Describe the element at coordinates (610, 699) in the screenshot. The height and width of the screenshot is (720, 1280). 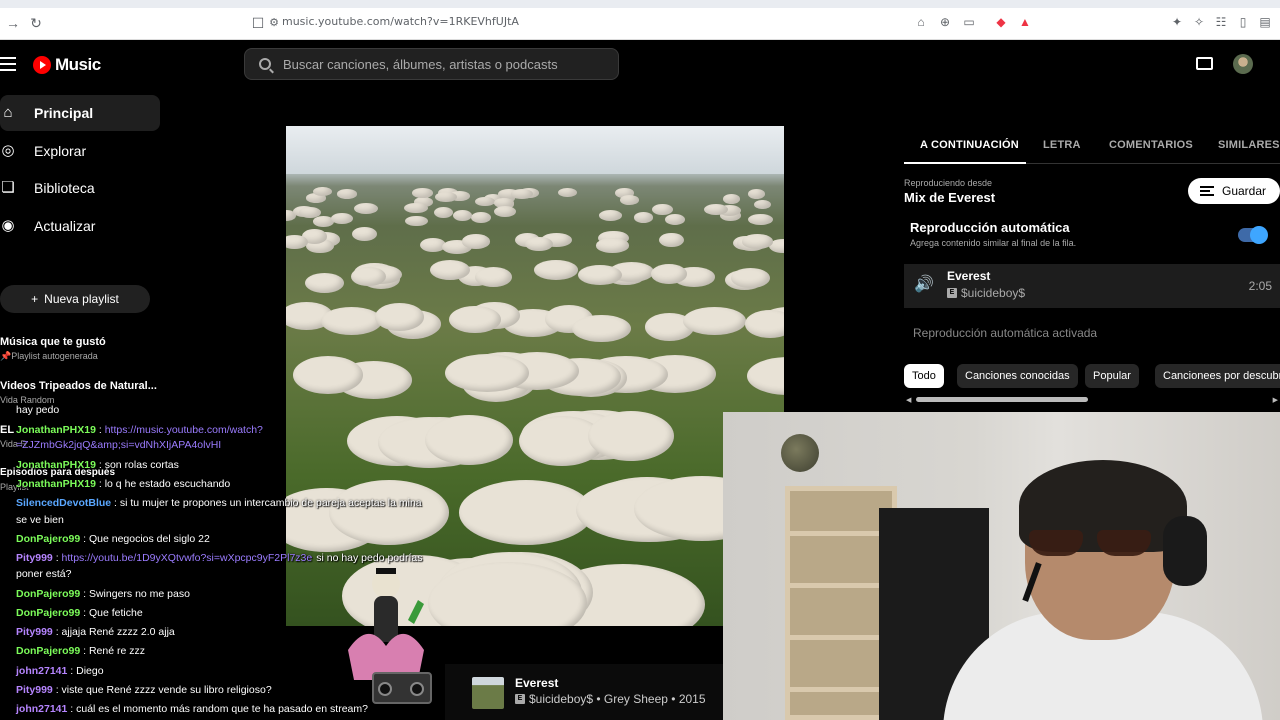
I see `now-playing-subtitle: E $uicideboy$ • Grey Sheep • 2015` at that location.